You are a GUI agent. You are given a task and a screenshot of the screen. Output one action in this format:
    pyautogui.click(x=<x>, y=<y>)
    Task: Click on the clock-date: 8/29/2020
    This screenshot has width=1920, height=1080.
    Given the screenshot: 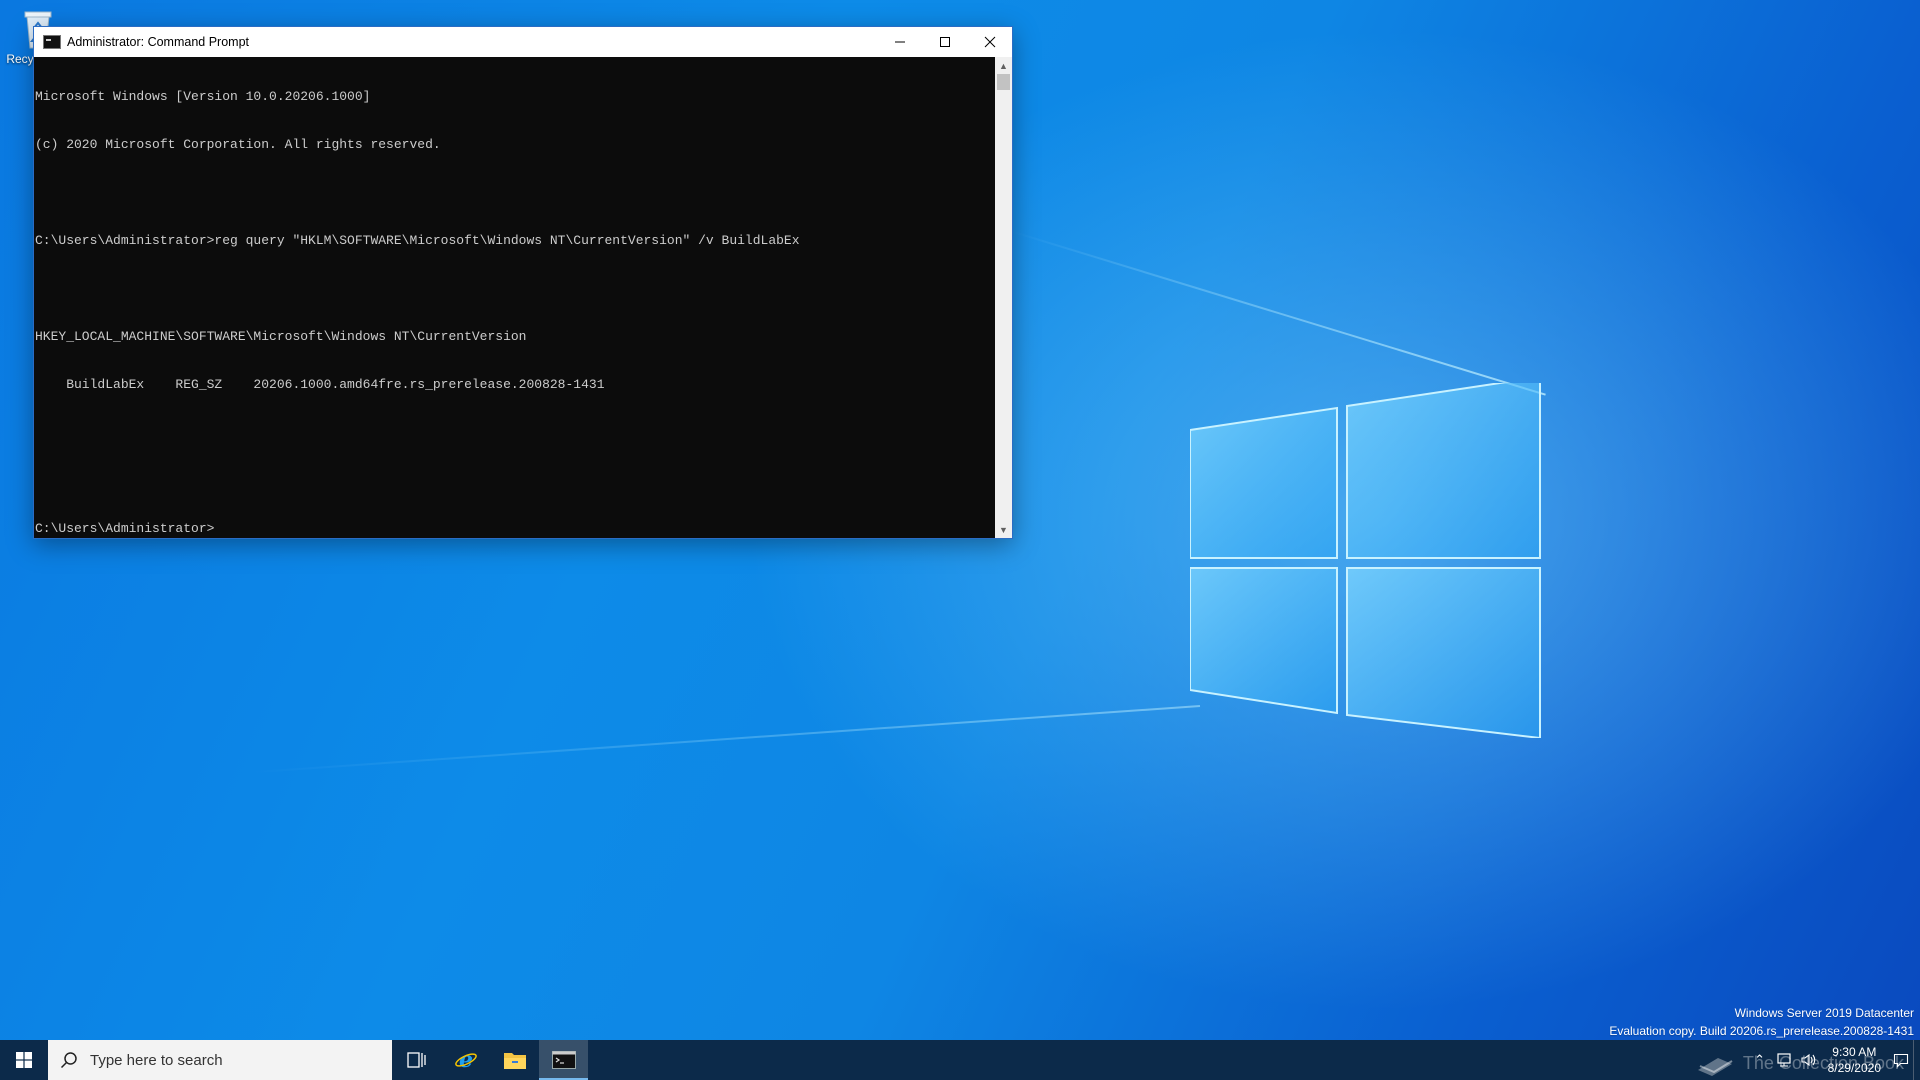 What is the action you would take?
    pyautogui.click(x=1854, y=1068)
    